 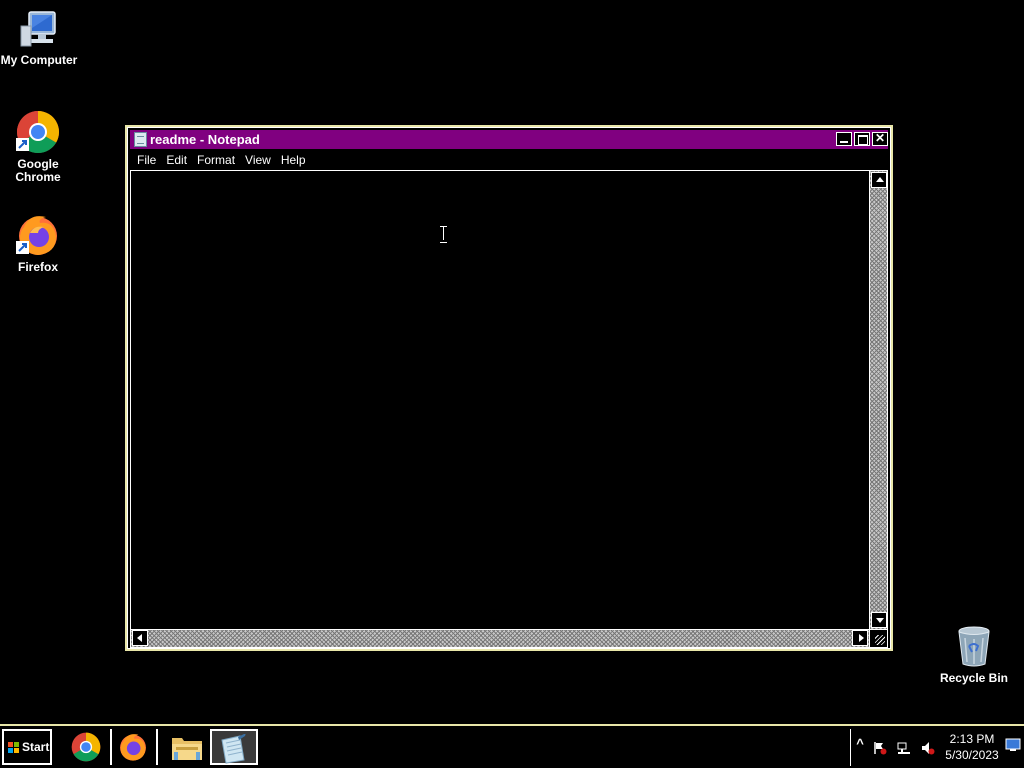 I want to click on taskbar: Start ^ 2:13 PM 5/30/2023, so click(x=512, y=746).